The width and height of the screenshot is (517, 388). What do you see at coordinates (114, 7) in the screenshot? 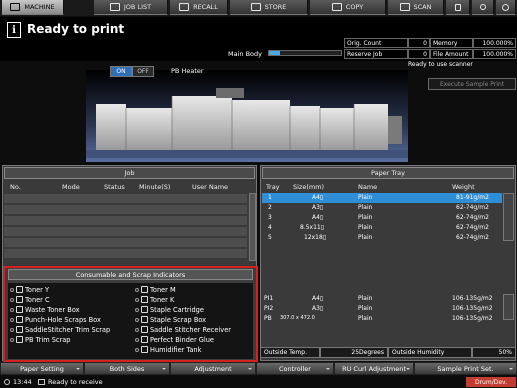
I see `job-list-icon` at bounding box center [114, 7].